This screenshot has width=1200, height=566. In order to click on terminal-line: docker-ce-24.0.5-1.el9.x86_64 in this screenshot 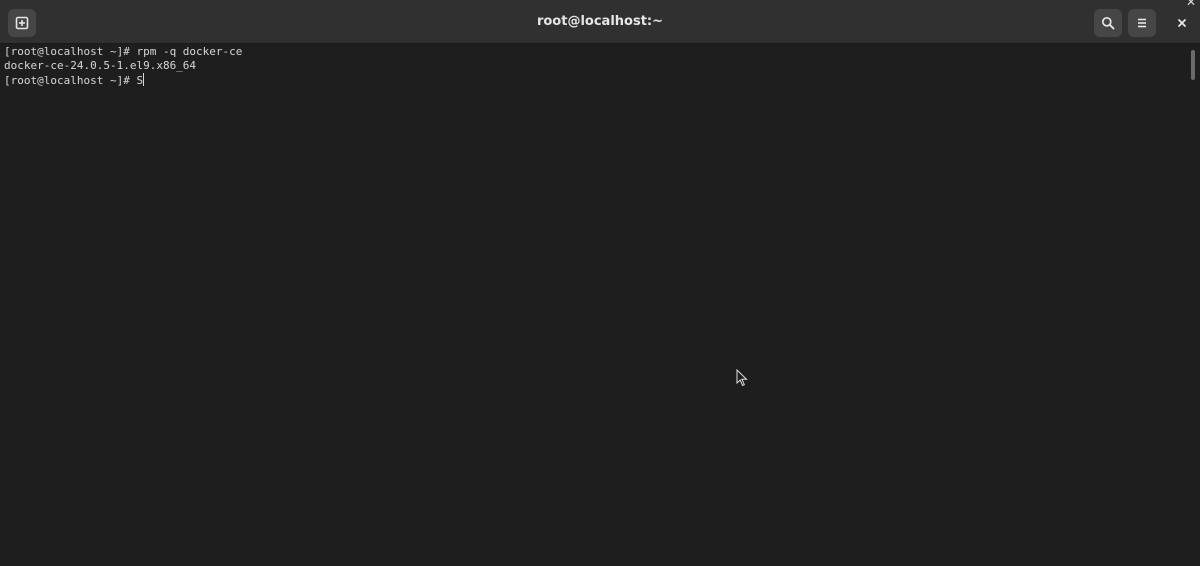, I will do `click(100, 65)`.